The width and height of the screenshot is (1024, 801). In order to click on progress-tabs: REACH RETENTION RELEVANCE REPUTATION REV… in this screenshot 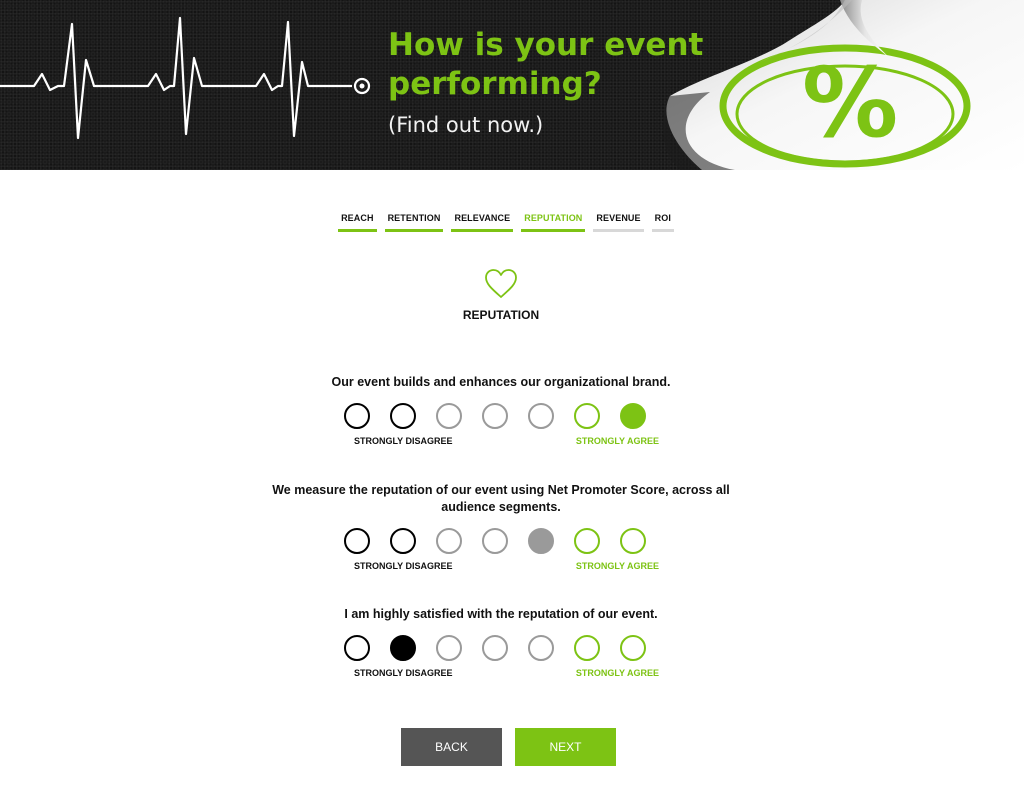, I will do `click(509, 222)`.